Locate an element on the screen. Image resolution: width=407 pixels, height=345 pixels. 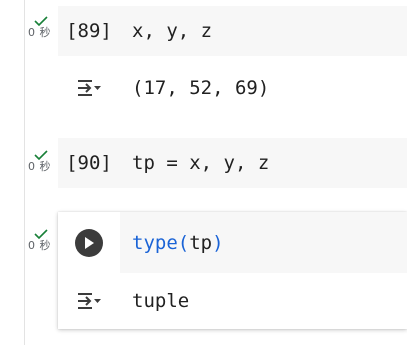
code-builtin-token: type is located at coordinates (155, 242).